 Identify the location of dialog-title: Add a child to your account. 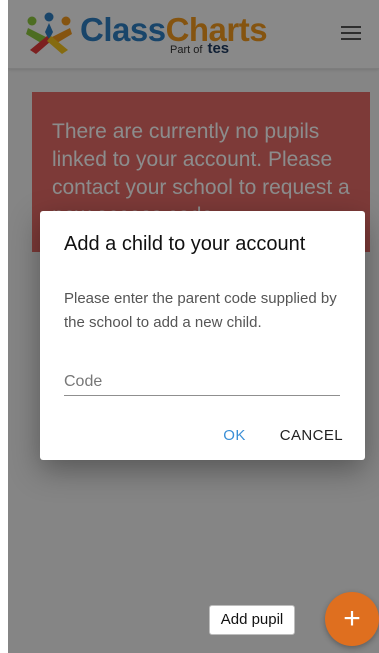
(185, 244).